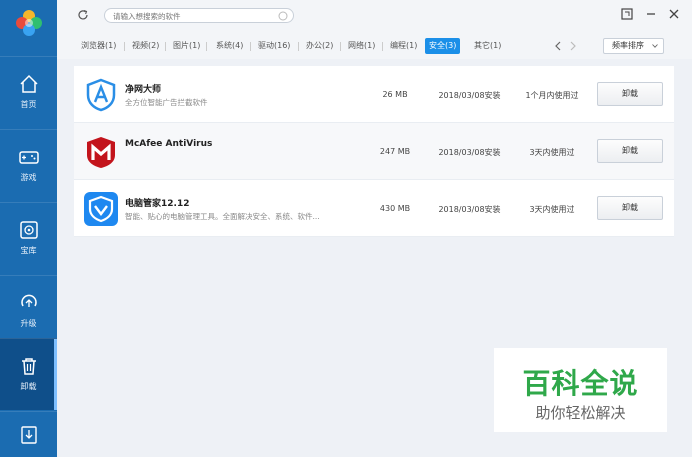 The height and width of the screenshot is (457, 692). I want to click on sidebar-item-download, so click(28, 434).